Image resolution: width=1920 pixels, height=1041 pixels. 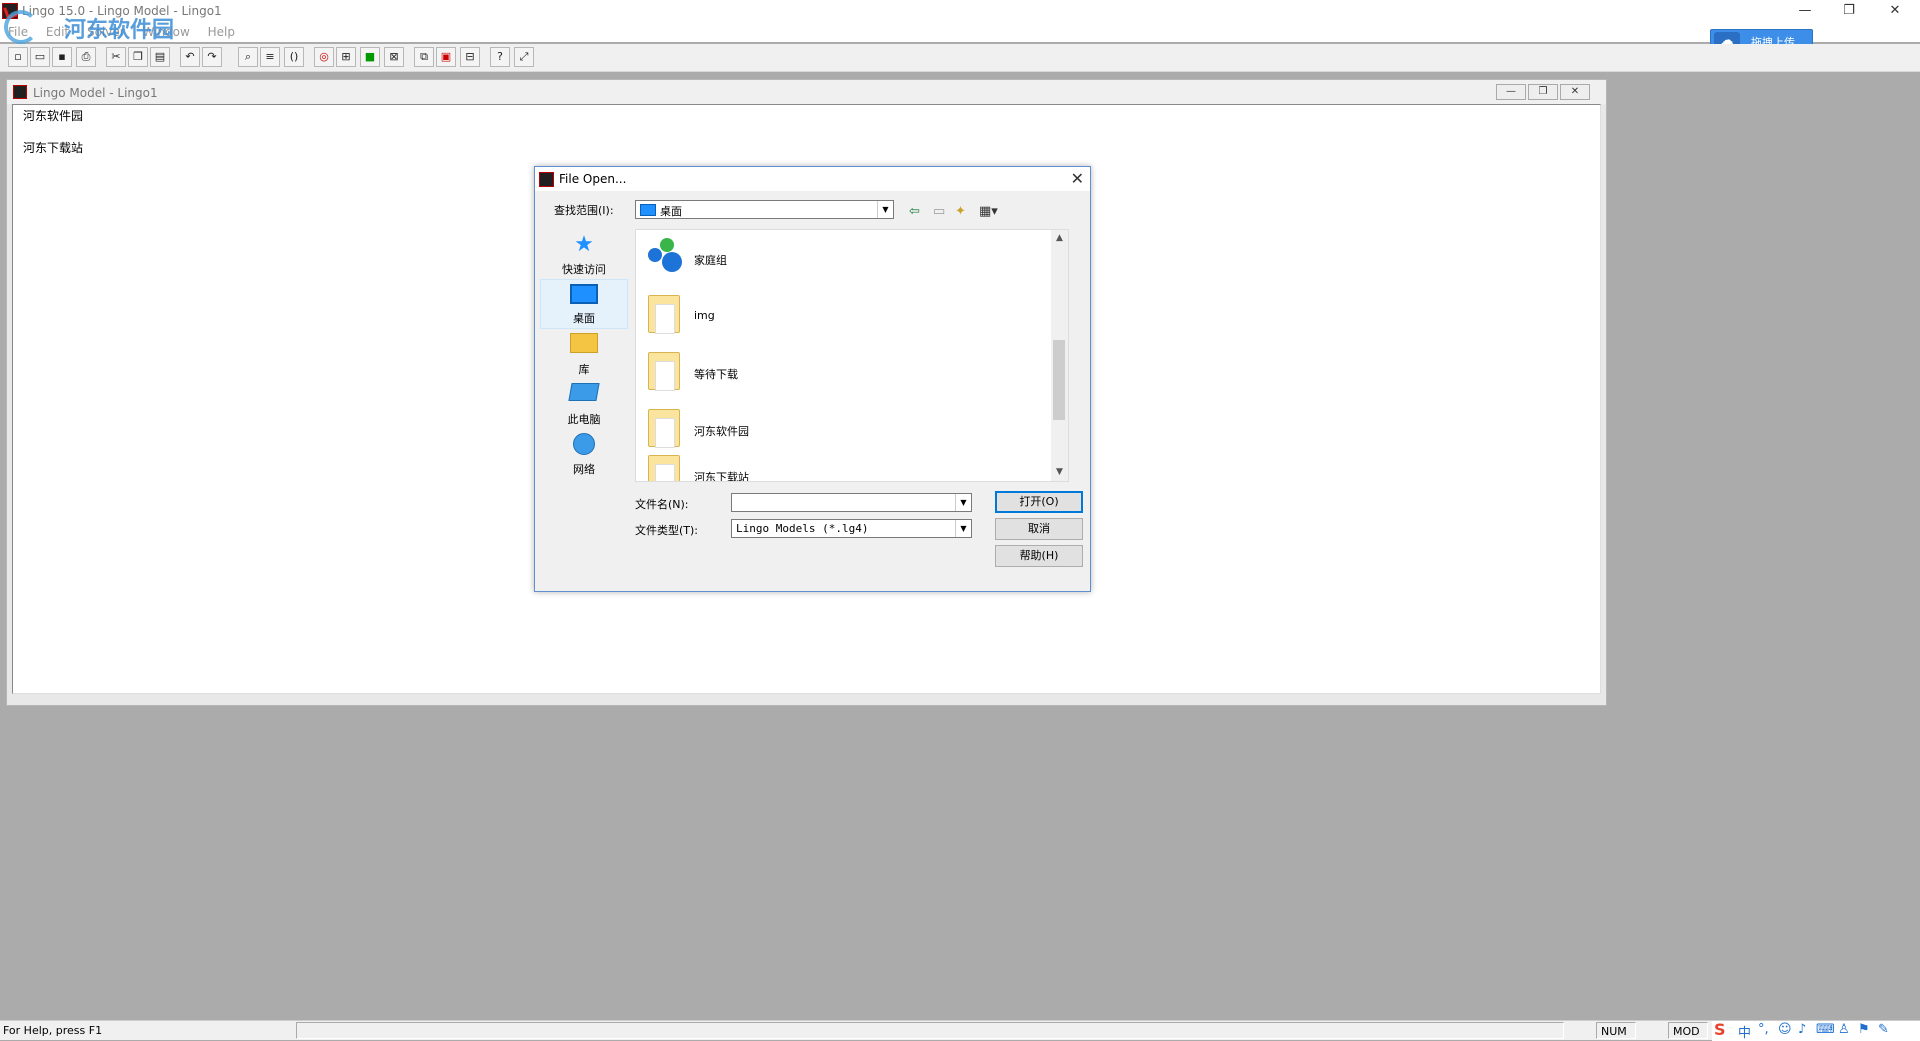 What do you see at coordinates (546, 179) in the screenshot?
I see `lingo-dialog-icon` at bounding box center [546, 179].